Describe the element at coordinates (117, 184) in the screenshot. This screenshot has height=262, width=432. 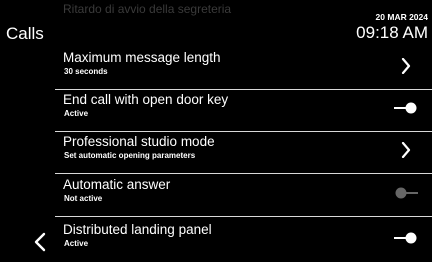
I see `setting-label: Automatic answer` at that location.